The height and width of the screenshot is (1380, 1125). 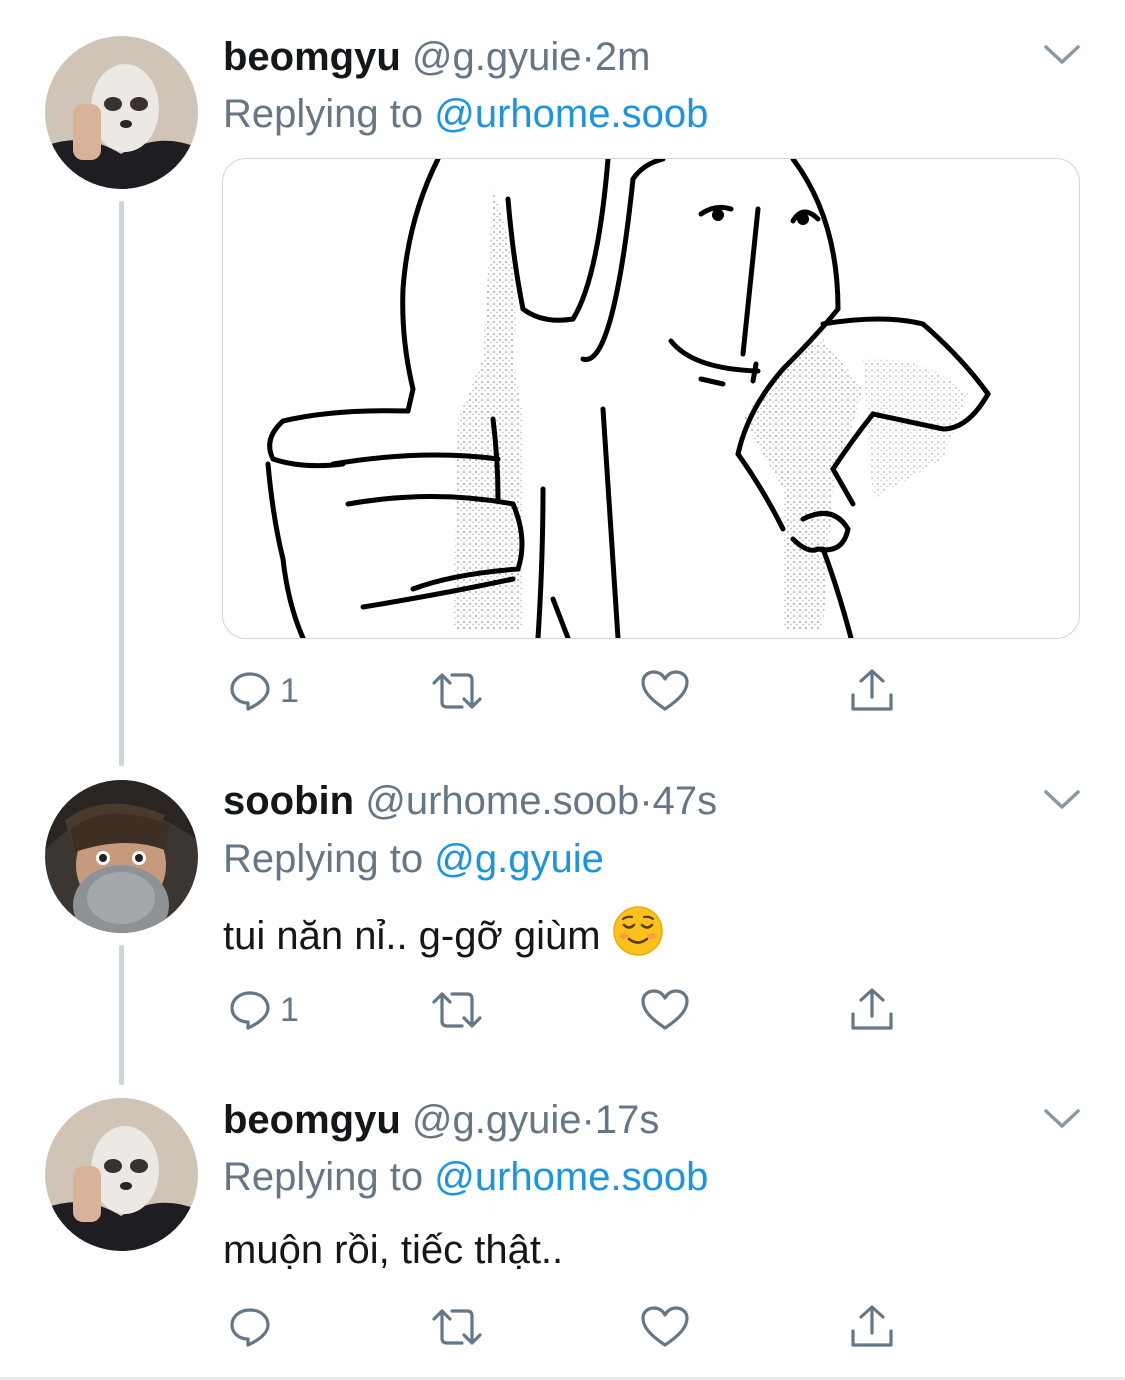 What do you see at coordinates (393, 1250) in the screenshot?
I see `tweet-text: muộn rồi, tiếc thật..` at bounding box center [393, 1250].